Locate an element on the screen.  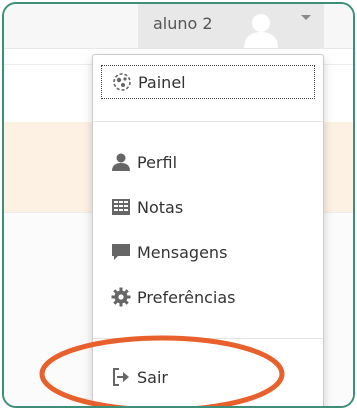
user-name: aluno 2 is located at coordinates (183, 23).